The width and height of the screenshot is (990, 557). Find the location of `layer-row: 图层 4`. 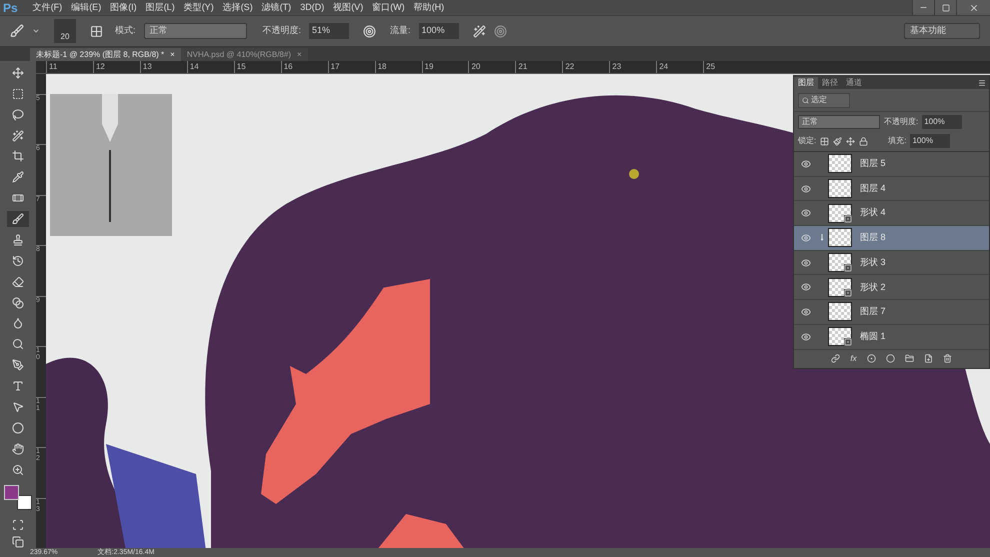

layer-row: 图层 4 is located at coordinates (891, 189).